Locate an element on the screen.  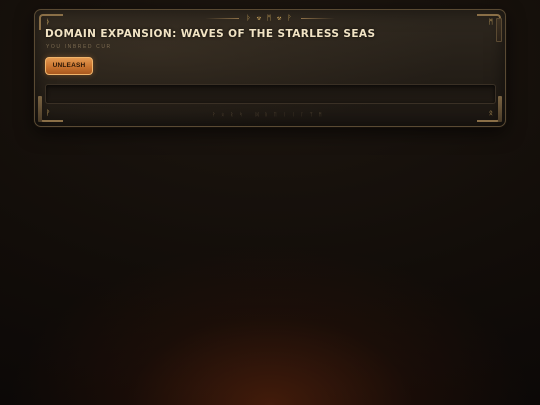
log-area is located at coordinates (270, 94).